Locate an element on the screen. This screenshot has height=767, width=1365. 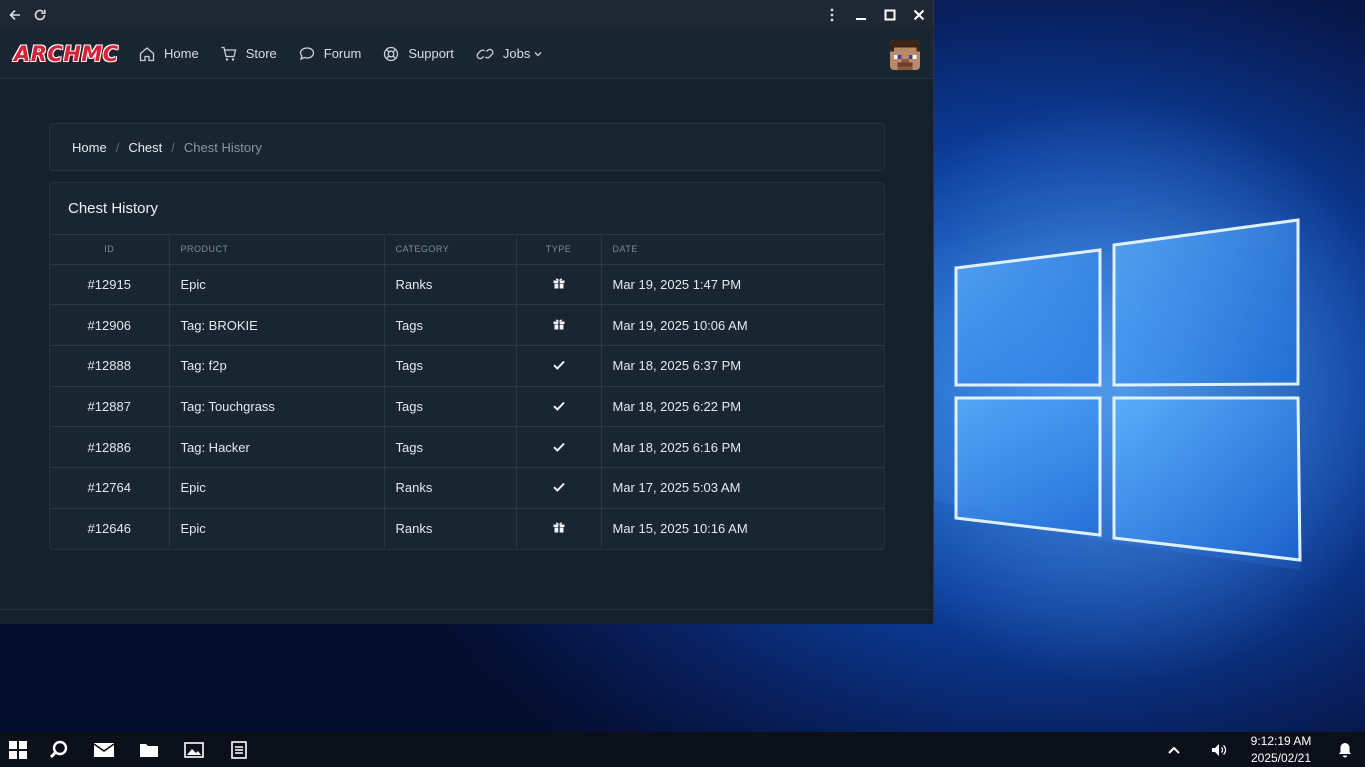
cell-id: #12646 is located at coordinates (110, 528).